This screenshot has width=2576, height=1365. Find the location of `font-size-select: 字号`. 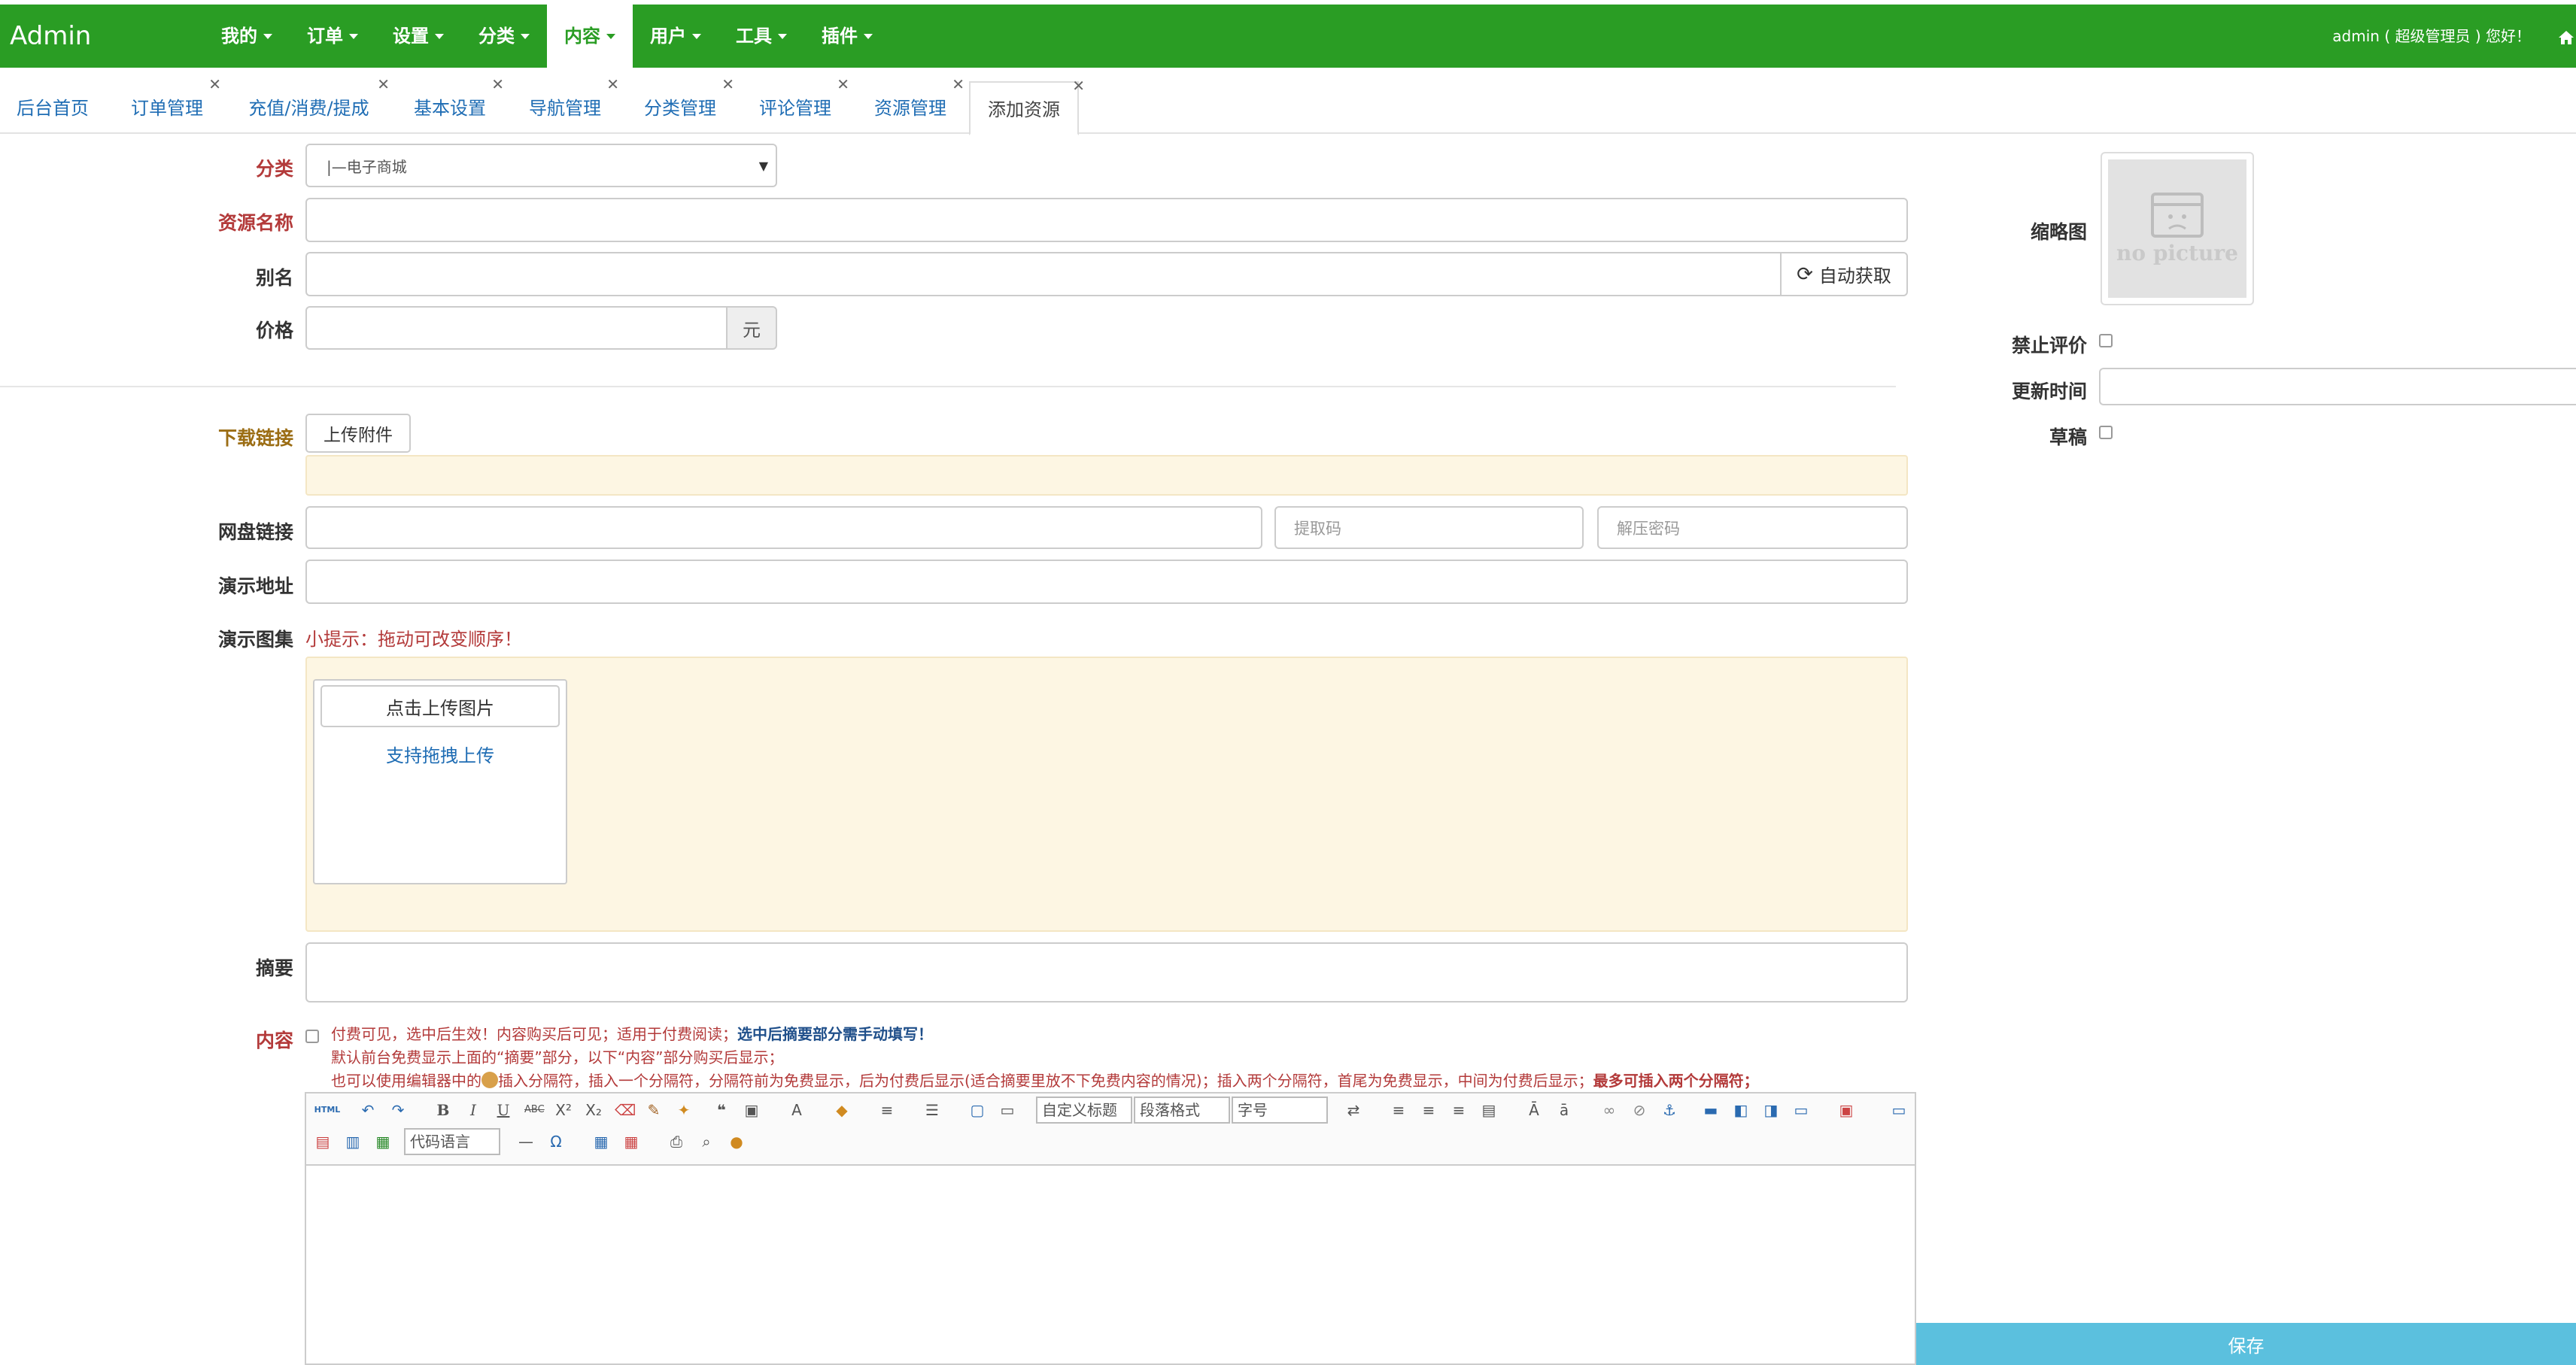

font-size-select: 字号 is located at coordinates (1280, 1110).